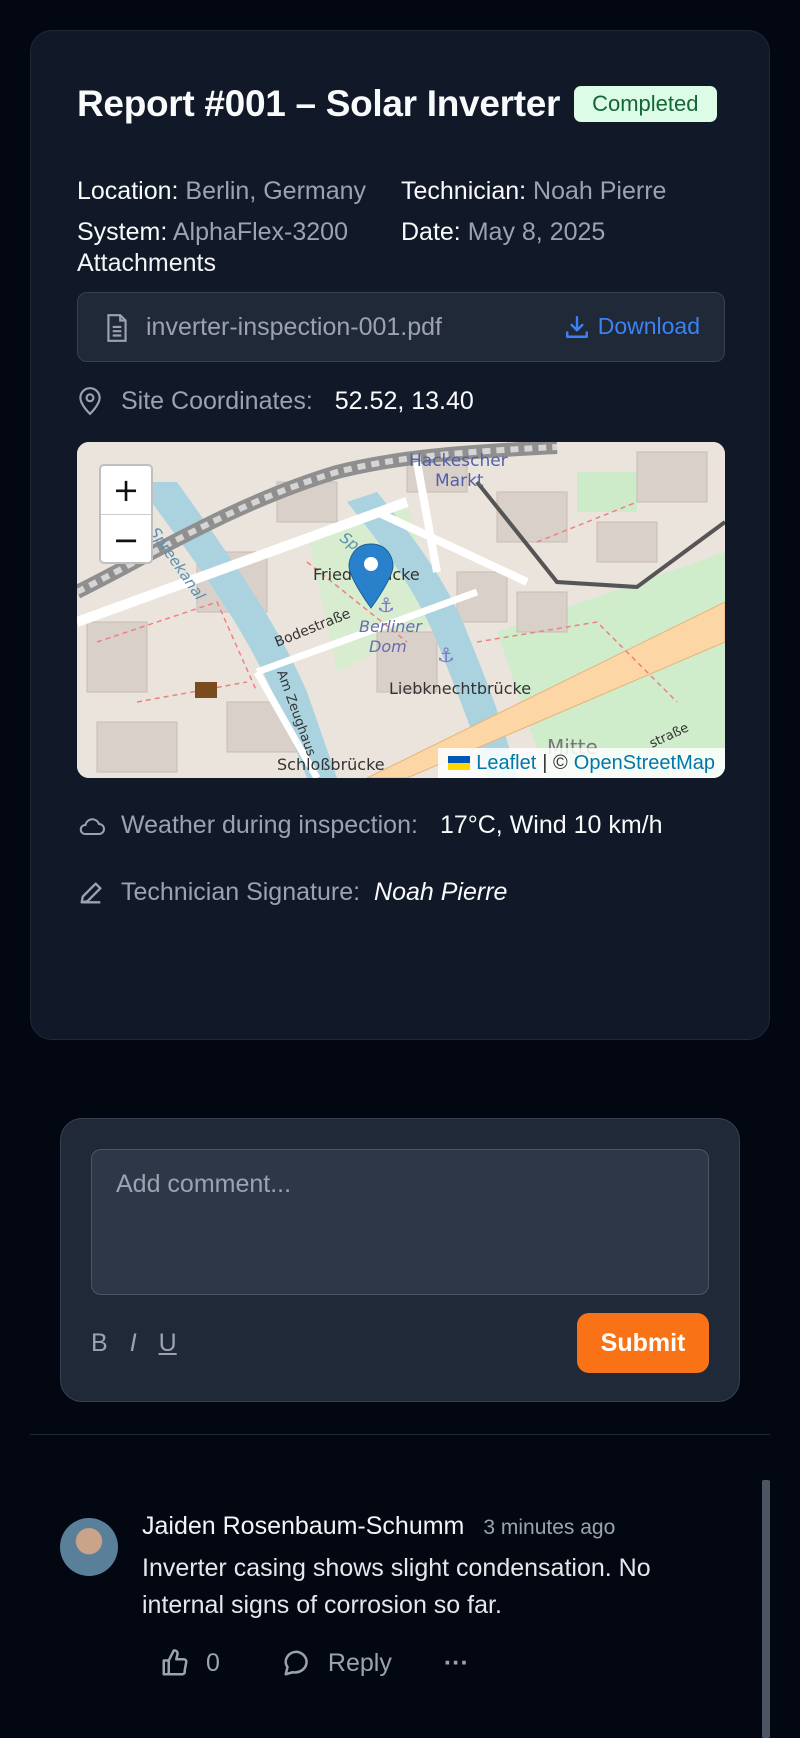  I want to click on map-label-markt: Markt, so click(459, 481).